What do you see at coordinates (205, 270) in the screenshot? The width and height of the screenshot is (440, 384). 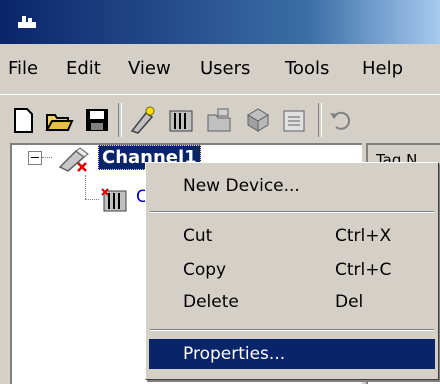 I see `menu-item-label: Copy` at bounding box center [205, 270].